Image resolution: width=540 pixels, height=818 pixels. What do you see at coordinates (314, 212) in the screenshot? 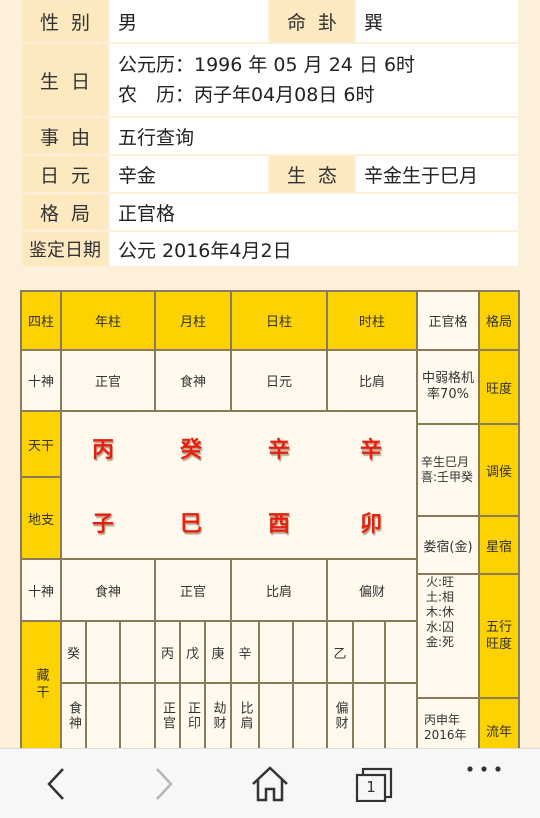
I see `geju-value: 正官格` at bounding box center [314, 212].